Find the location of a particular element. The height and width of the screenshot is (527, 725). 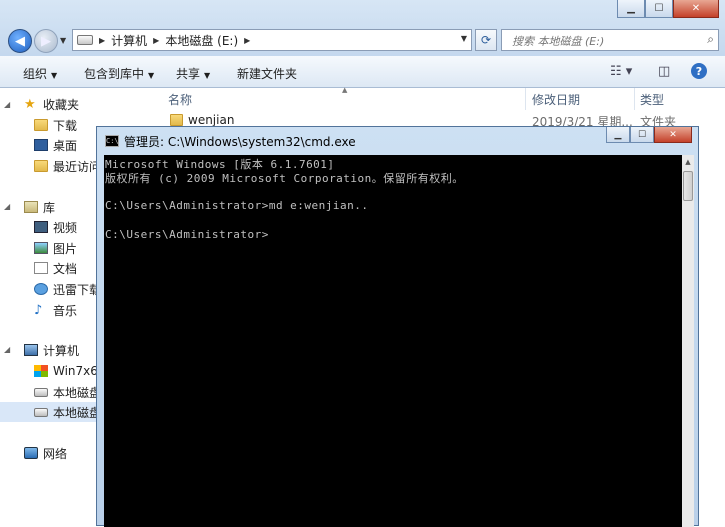

nav-documents-label: 文档 is located at coordinates (65, 268).